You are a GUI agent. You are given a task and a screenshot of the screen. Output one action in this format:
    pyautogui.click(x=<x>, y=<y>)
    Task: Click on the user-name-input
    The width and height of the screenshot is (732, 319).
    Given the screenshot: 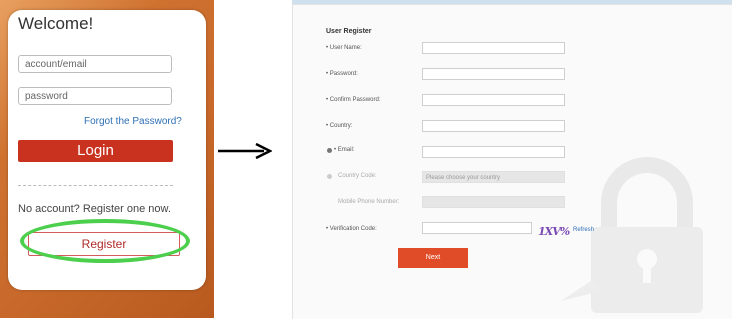 What is the action you would take?
    pyautogui.click(x=493, y=48)
    